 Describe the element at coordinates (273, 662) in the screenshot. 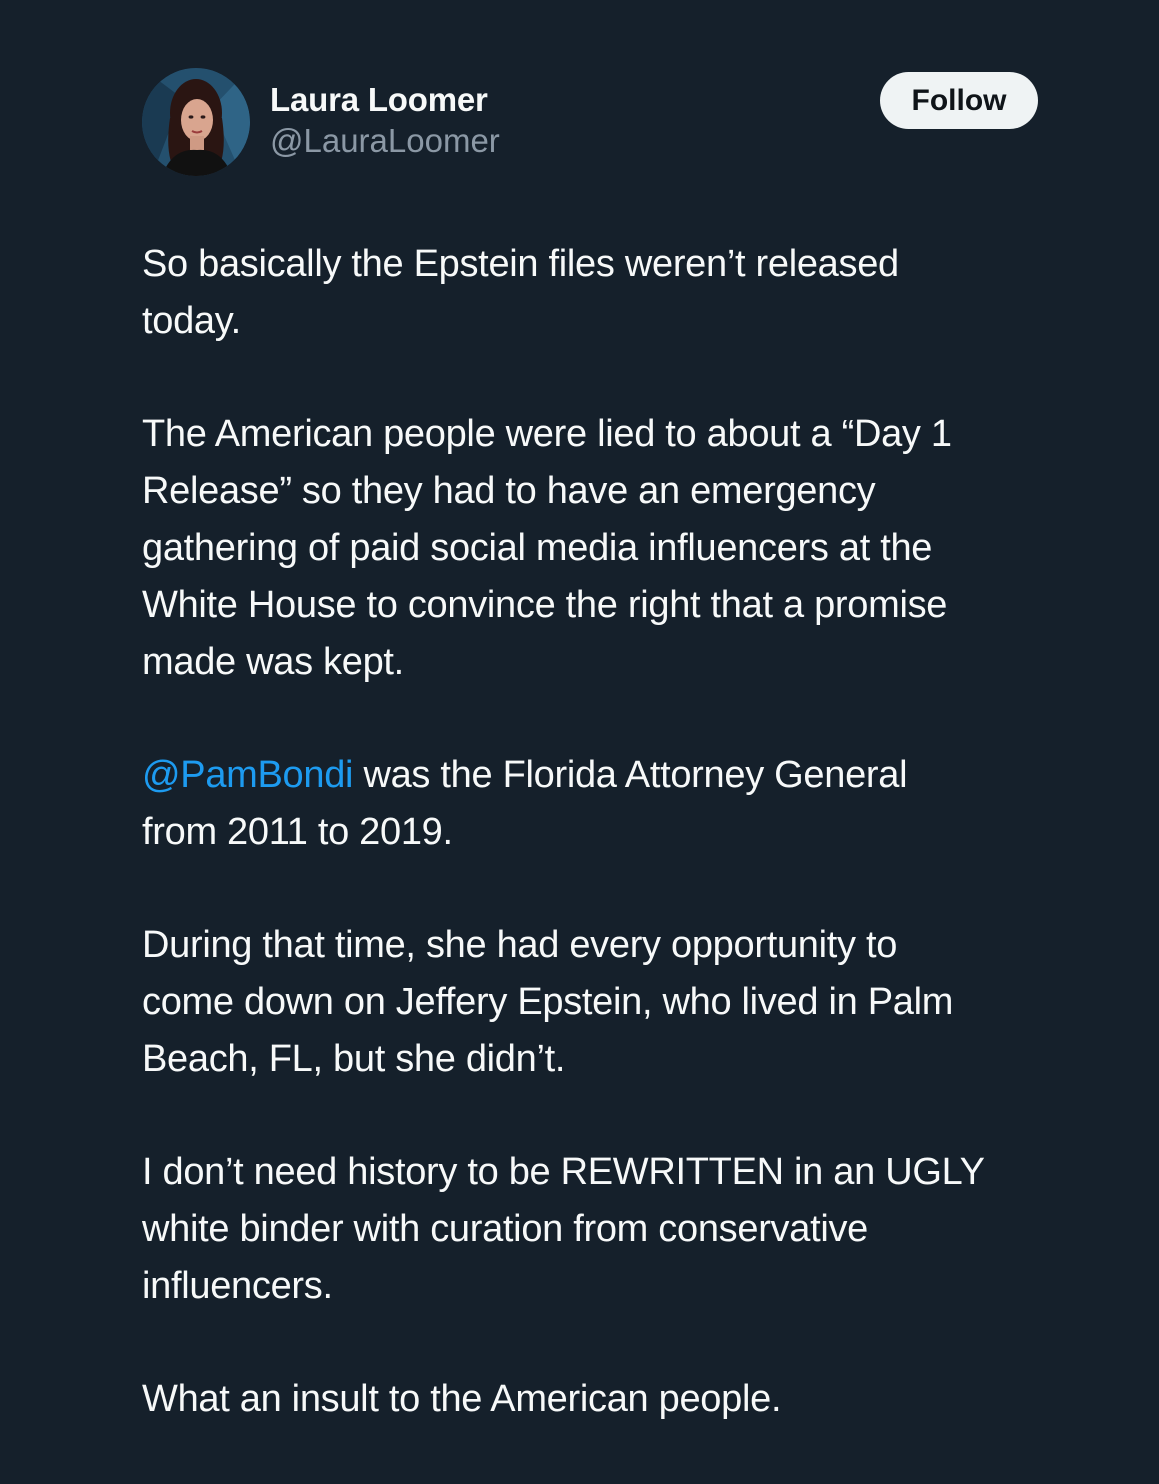

I see `text-line: made was kept.` at that location.